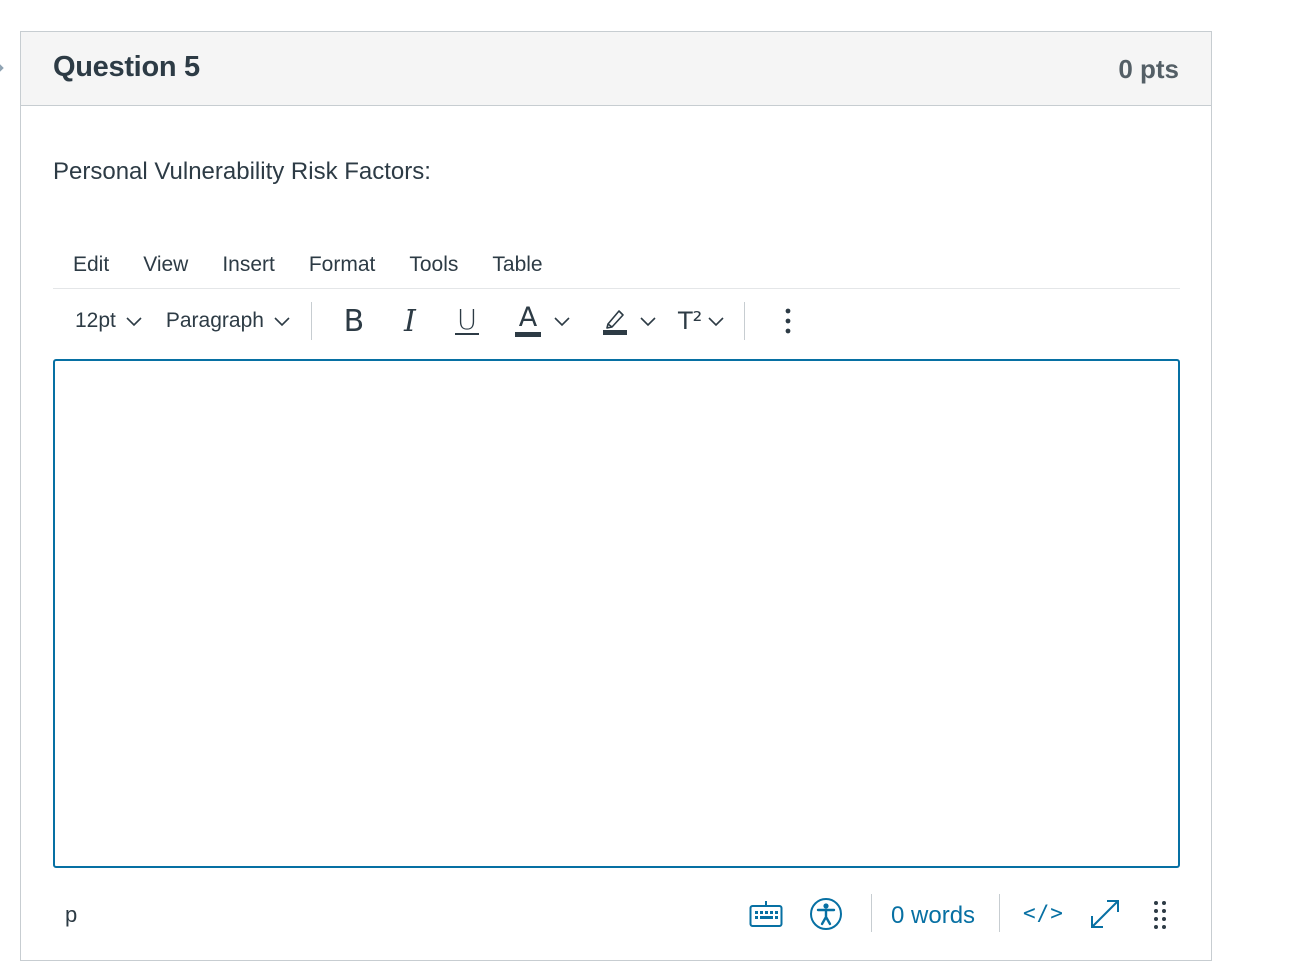  I want to click on bold-button: B, so click(354, 321).